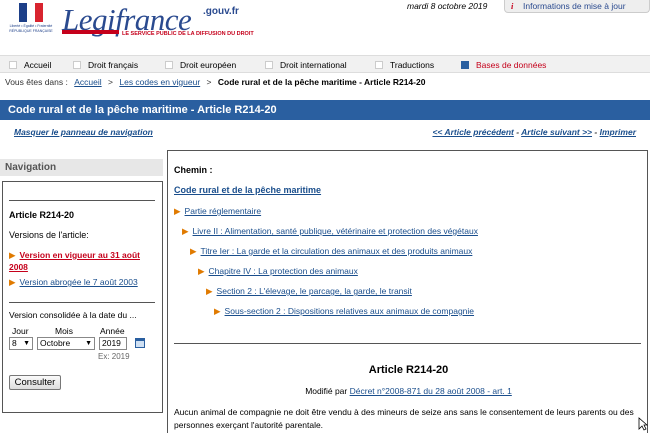  What do you see at coordinates (49, 235) in the screenshot?
I see `versions-label: Versions de l'article:` at bounding box center [49, 235].